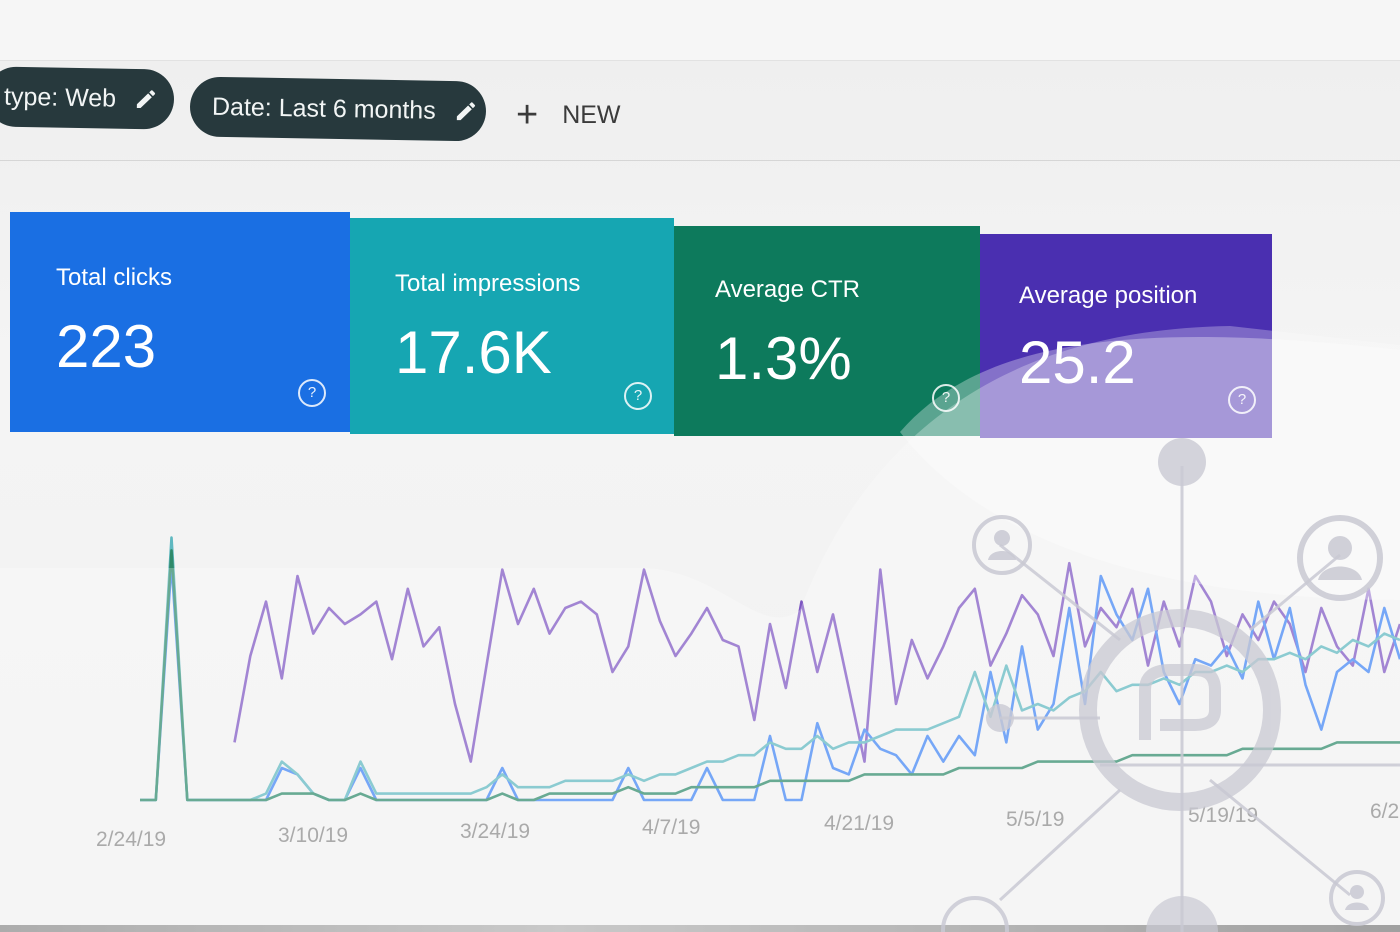 This screenshot has height=932, width=1400. I want to click on new-filter-label: NEW, so click(591, 114).